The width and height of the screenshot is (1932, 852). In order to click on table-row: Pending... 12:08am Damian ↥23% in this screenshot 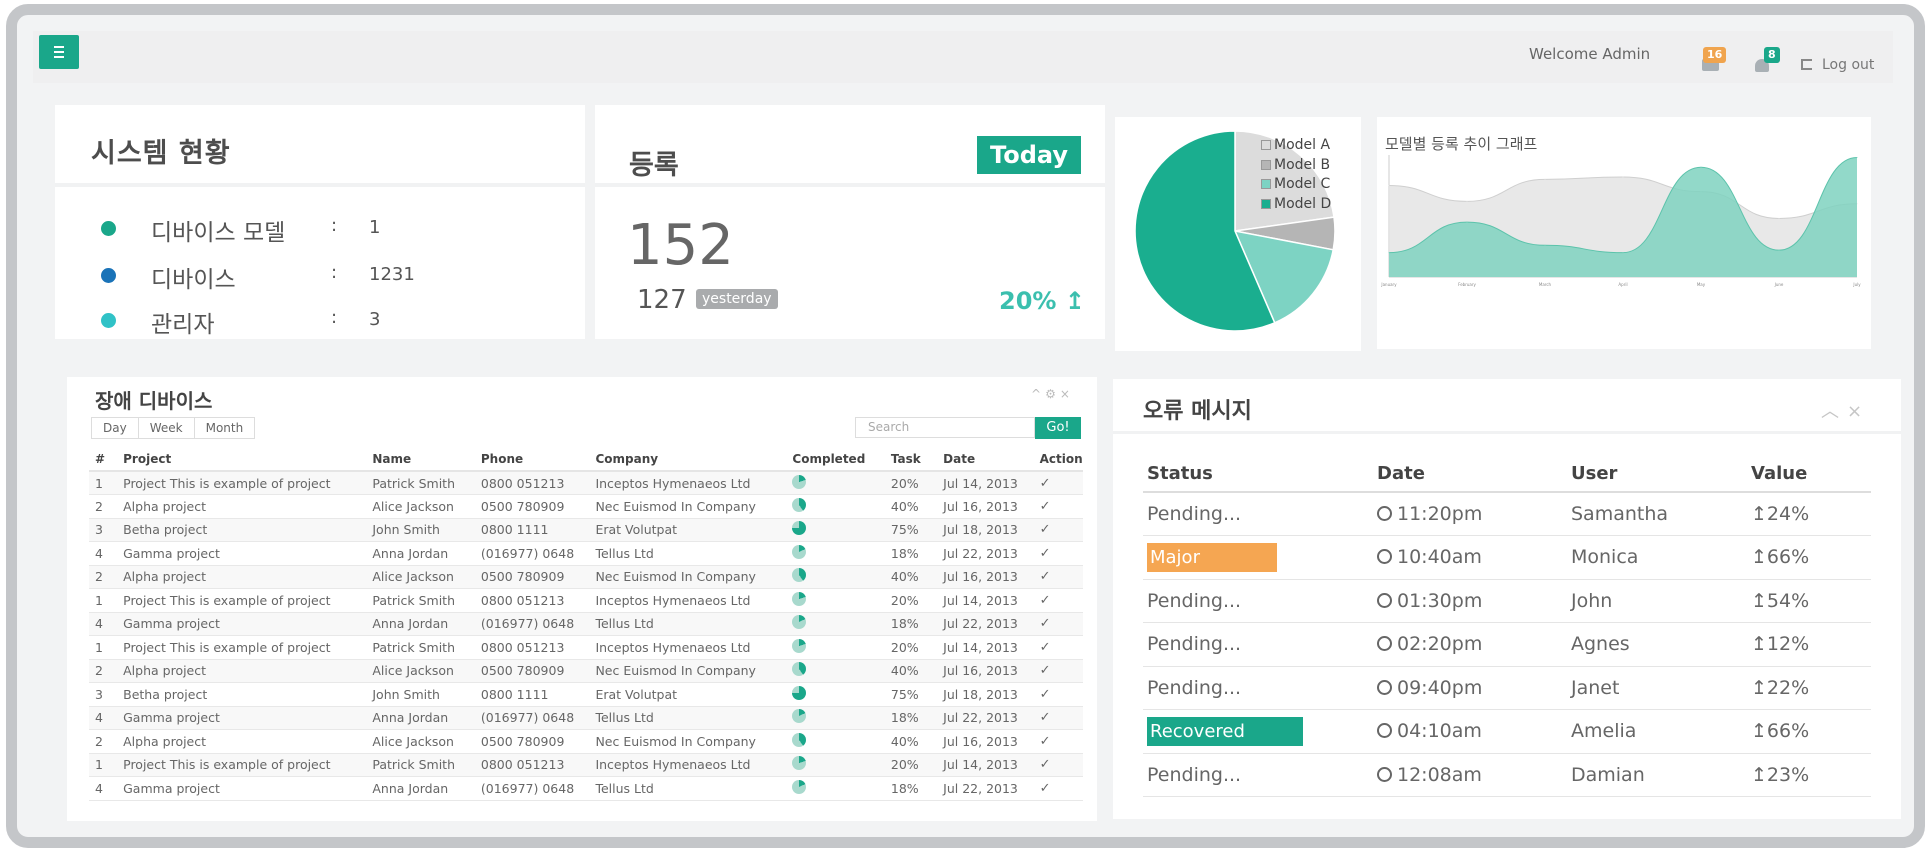, I will do `click(1507, 775)`.